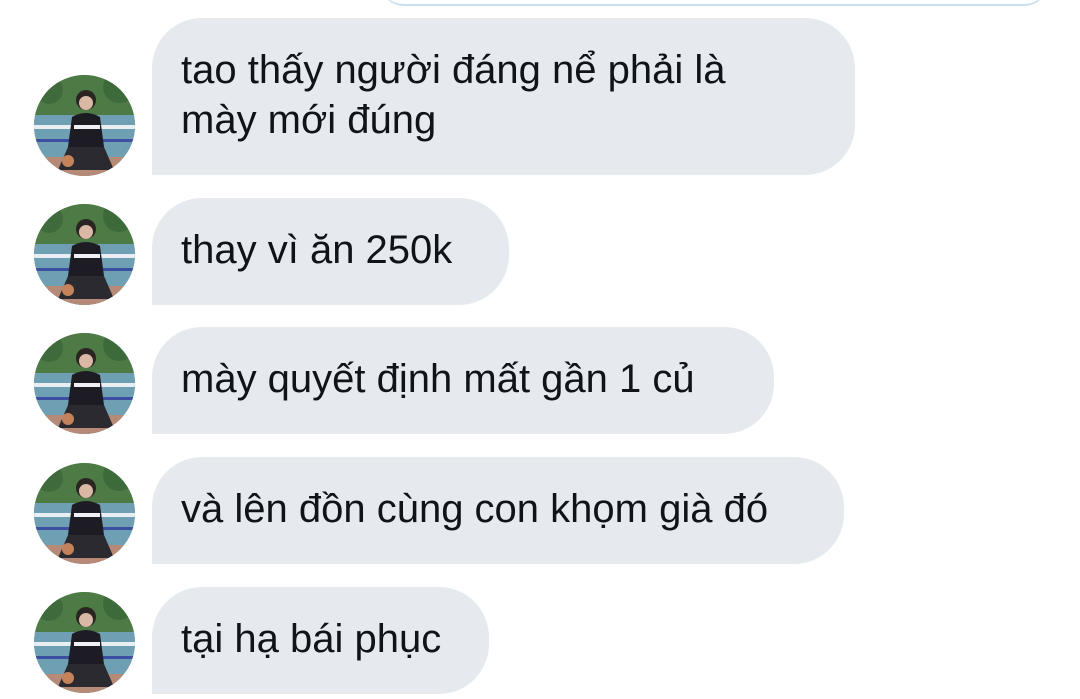 The image size is (1080, 699). I want to click on message-bubble: và lên đồn cùng con khọm già đó, so click(498, 510).